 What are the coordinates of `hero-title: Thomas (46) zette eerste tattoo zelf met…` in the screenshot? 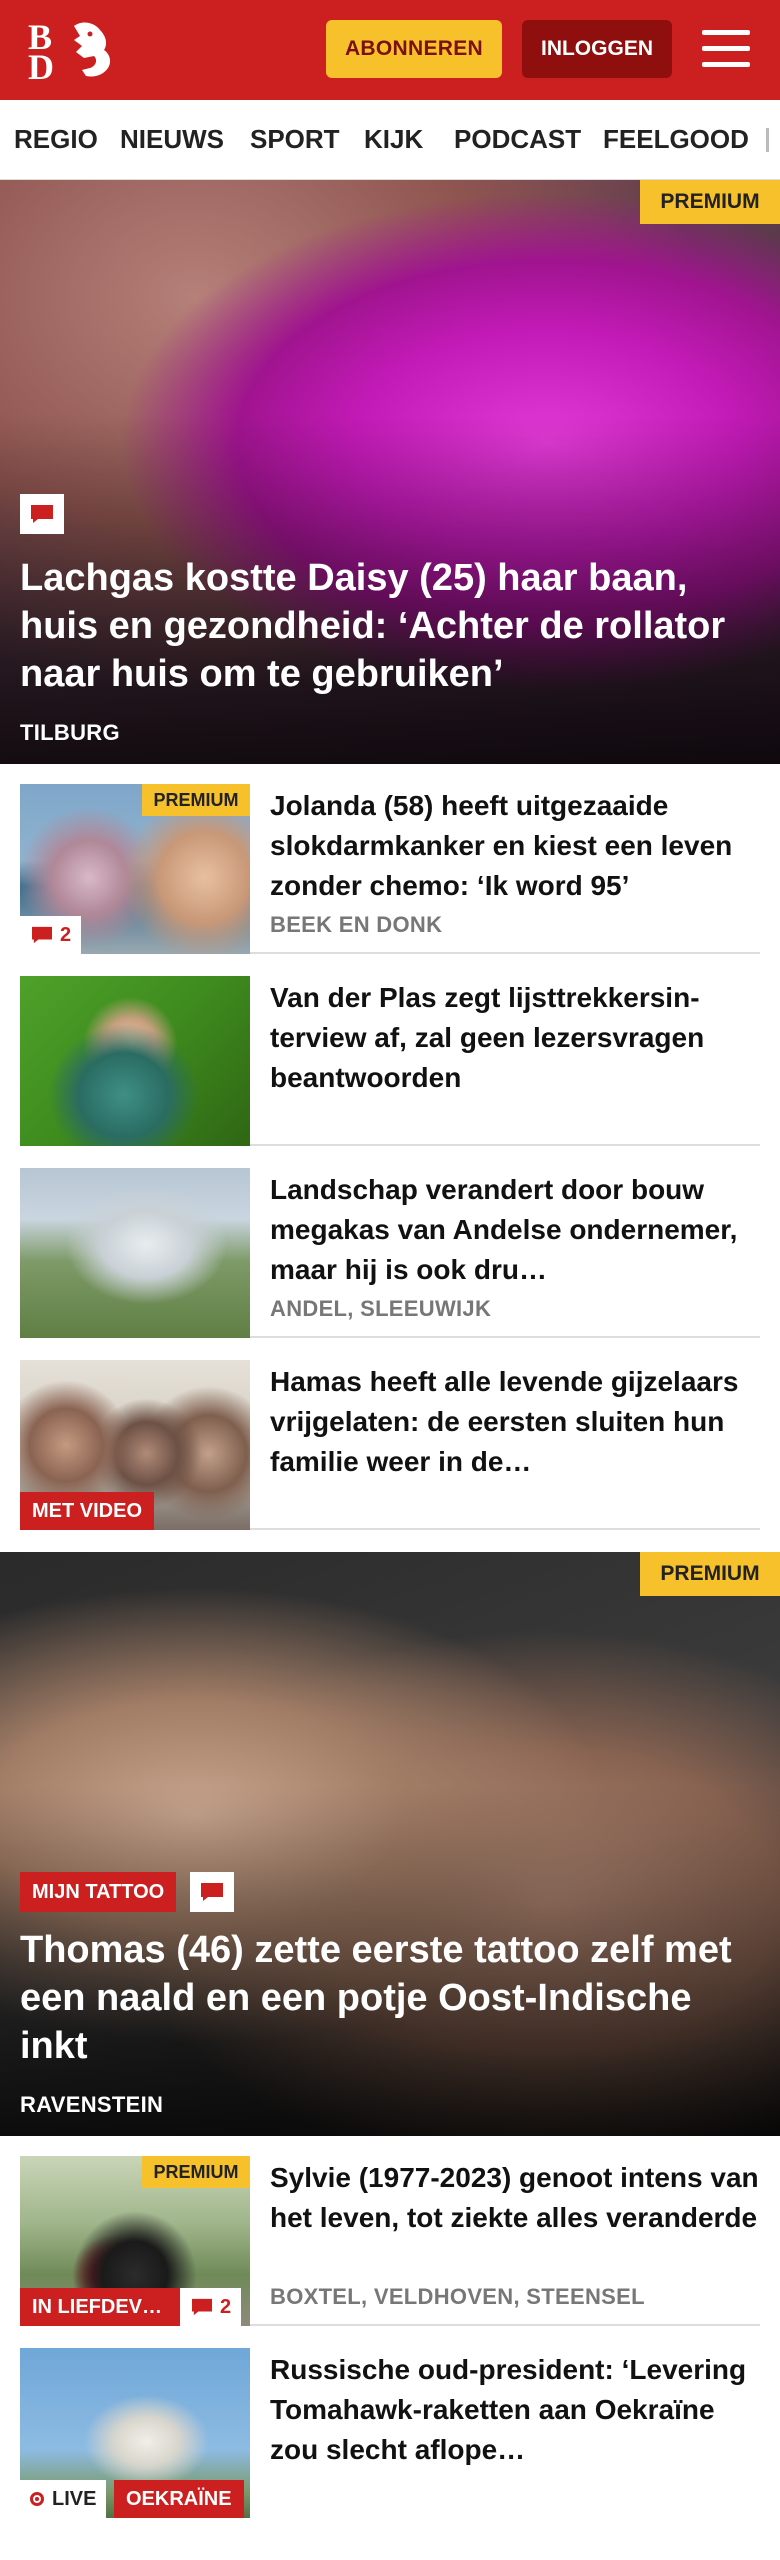 It's located at (390, 1998).